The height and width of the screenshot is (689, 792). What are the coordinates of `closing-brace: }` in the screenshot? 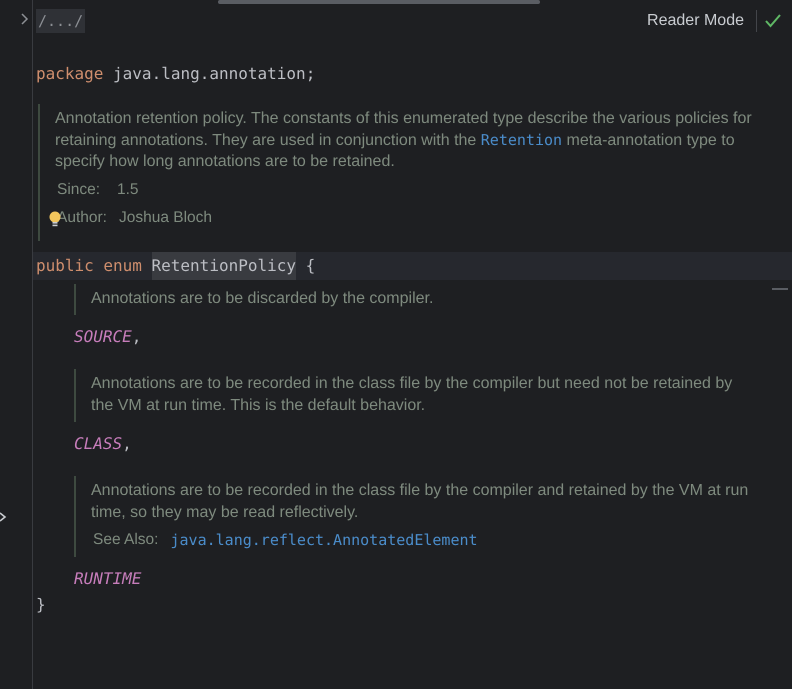 It's located at (41, 605).